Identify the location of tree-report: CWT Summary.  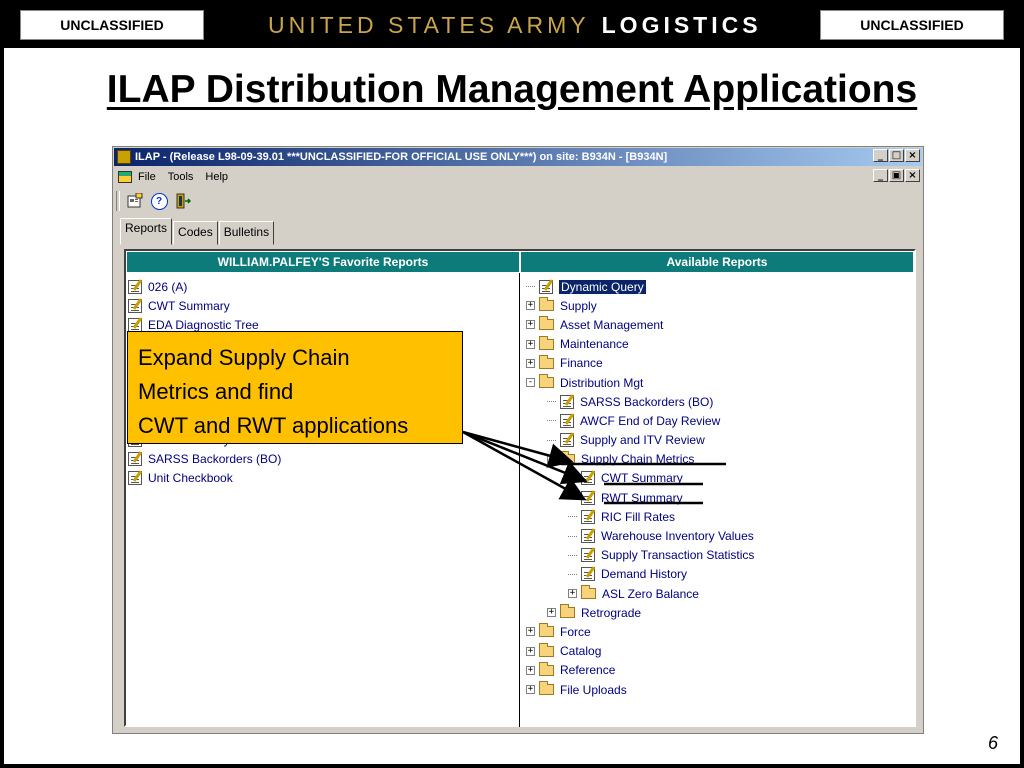
(640, 478).